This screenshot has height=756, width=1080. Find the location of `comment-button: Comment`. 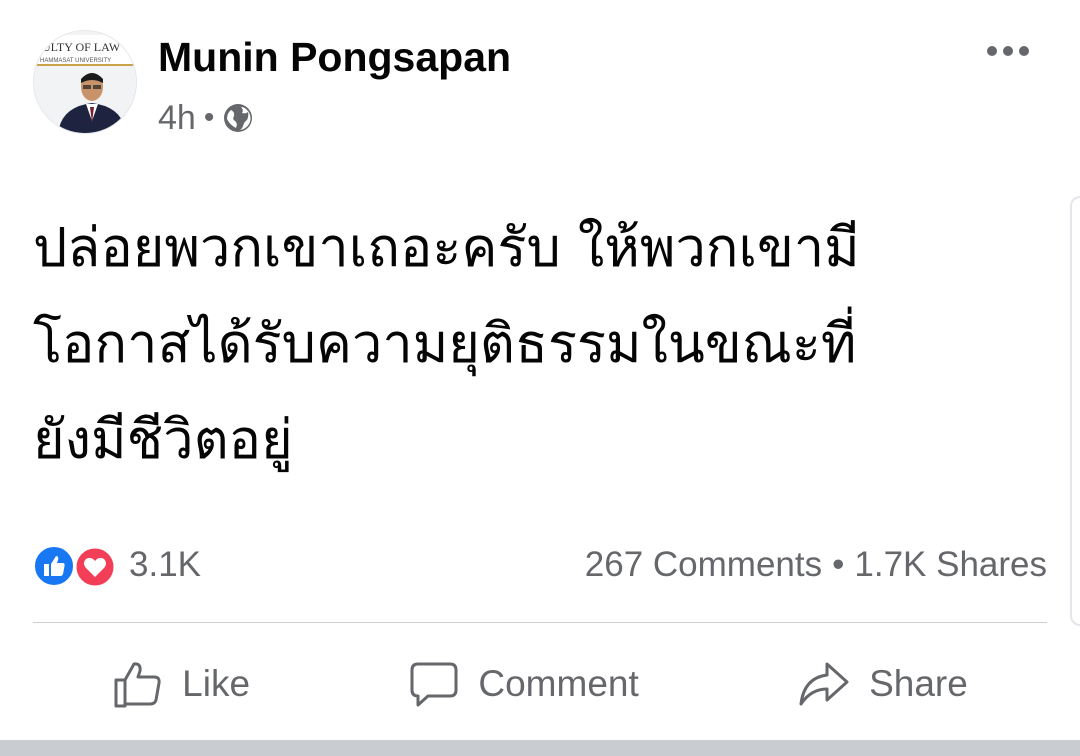

comment-button: Comment is located at coordinates (523, 684).